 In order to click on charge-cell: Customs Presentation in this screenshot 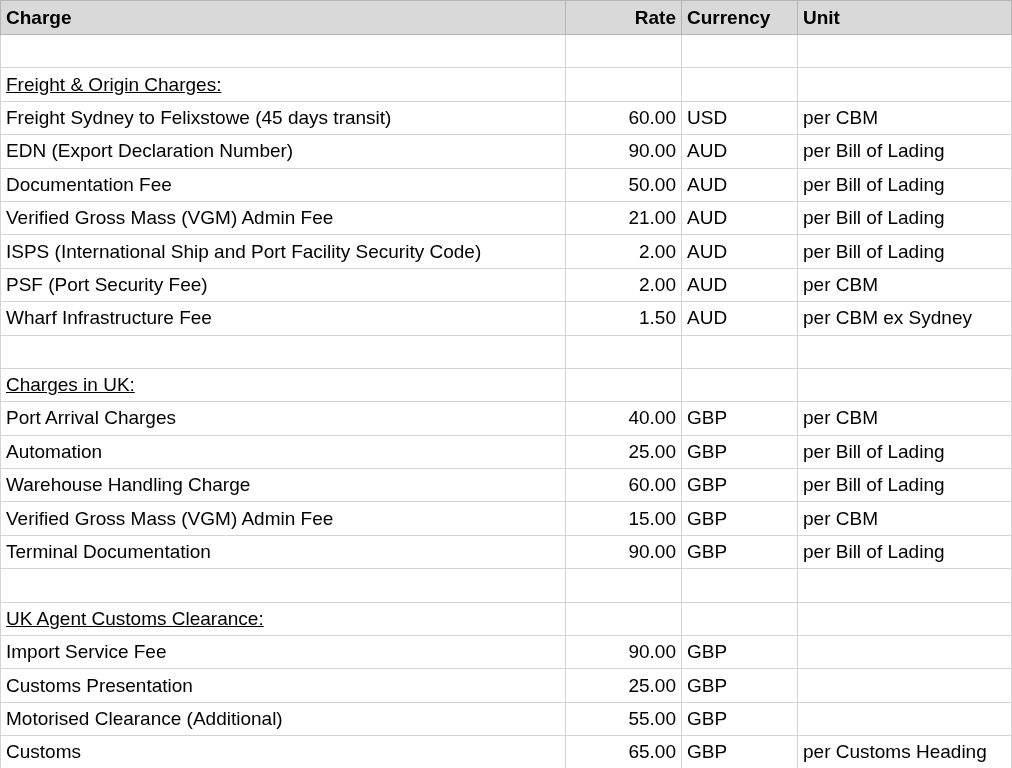, I will do `click(99, 685)`.